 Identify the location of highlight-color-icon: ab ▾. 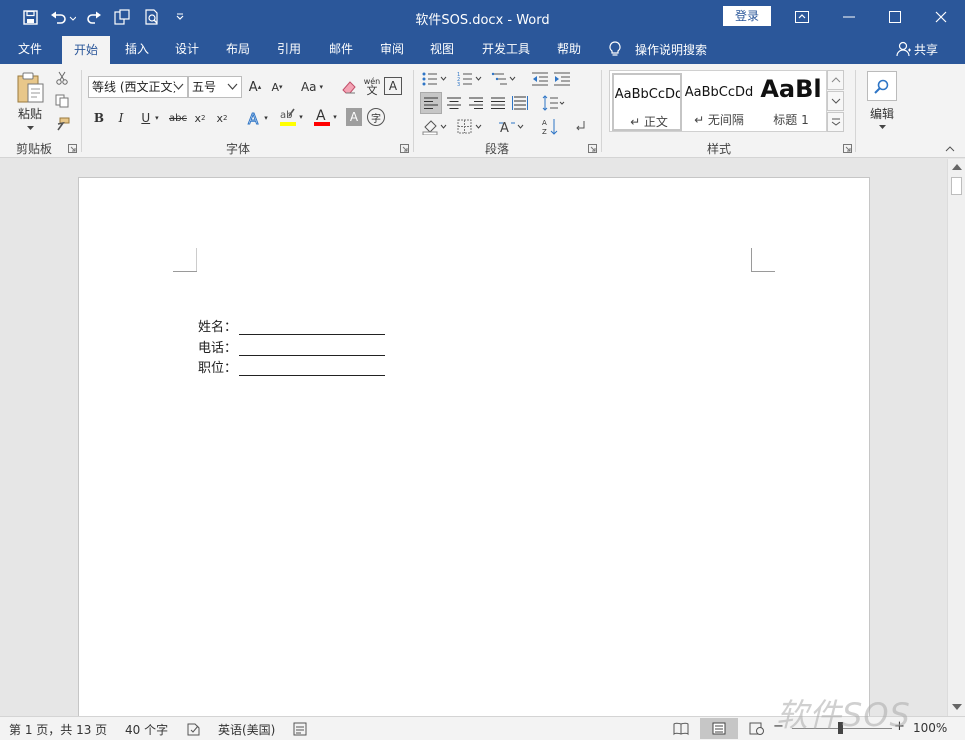
(291, 117).